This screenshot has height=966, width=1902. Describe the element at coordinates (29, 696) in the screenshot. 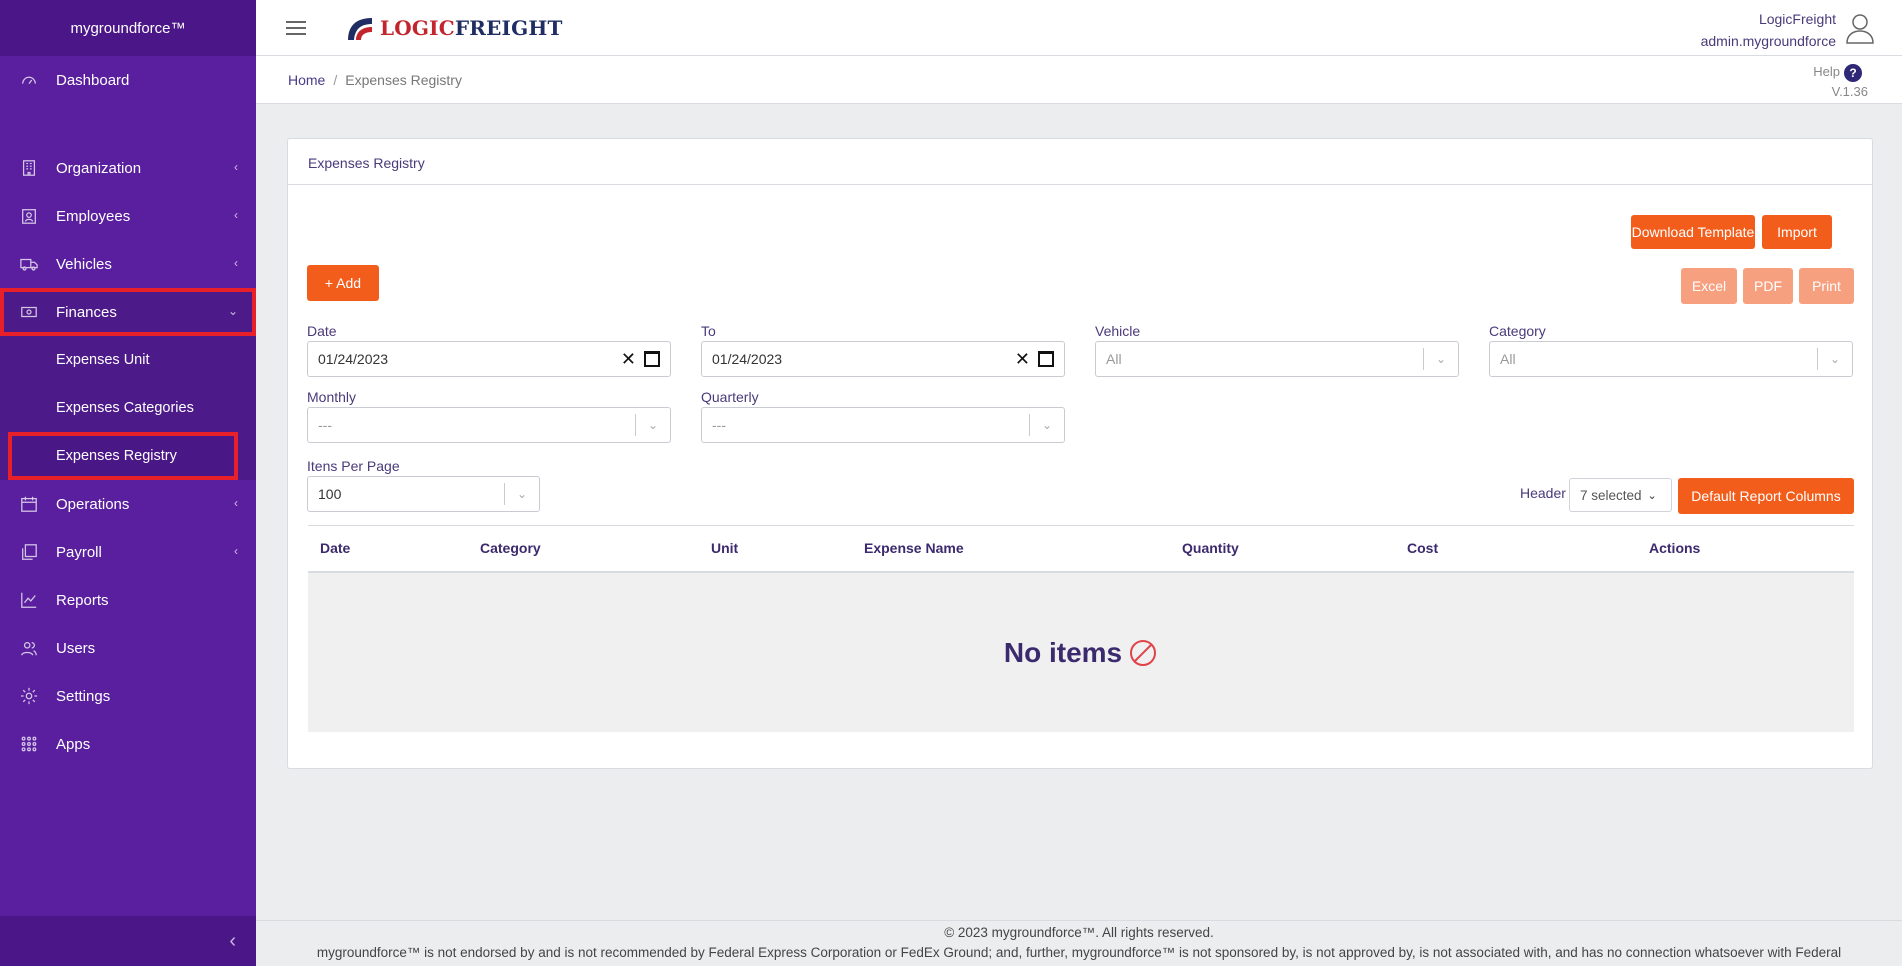

I see `gear-icon` at that location.